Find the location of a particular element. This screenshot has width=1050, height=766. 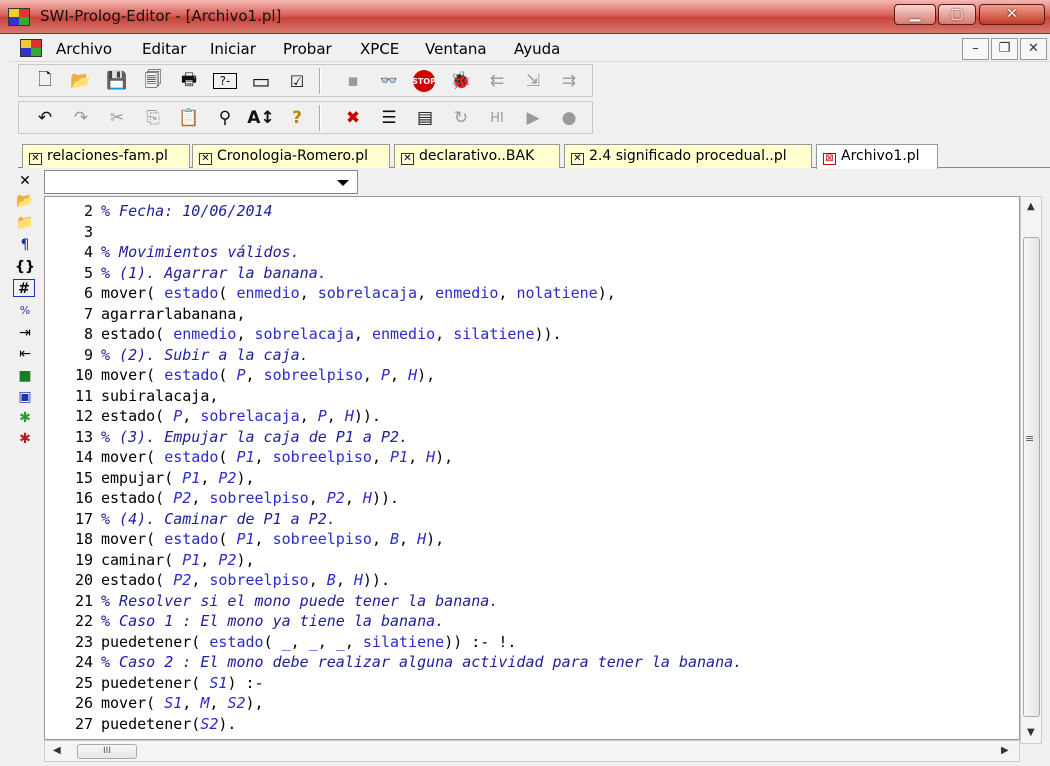

indent-icon: ⇥ is located at coordinates (25, 333).